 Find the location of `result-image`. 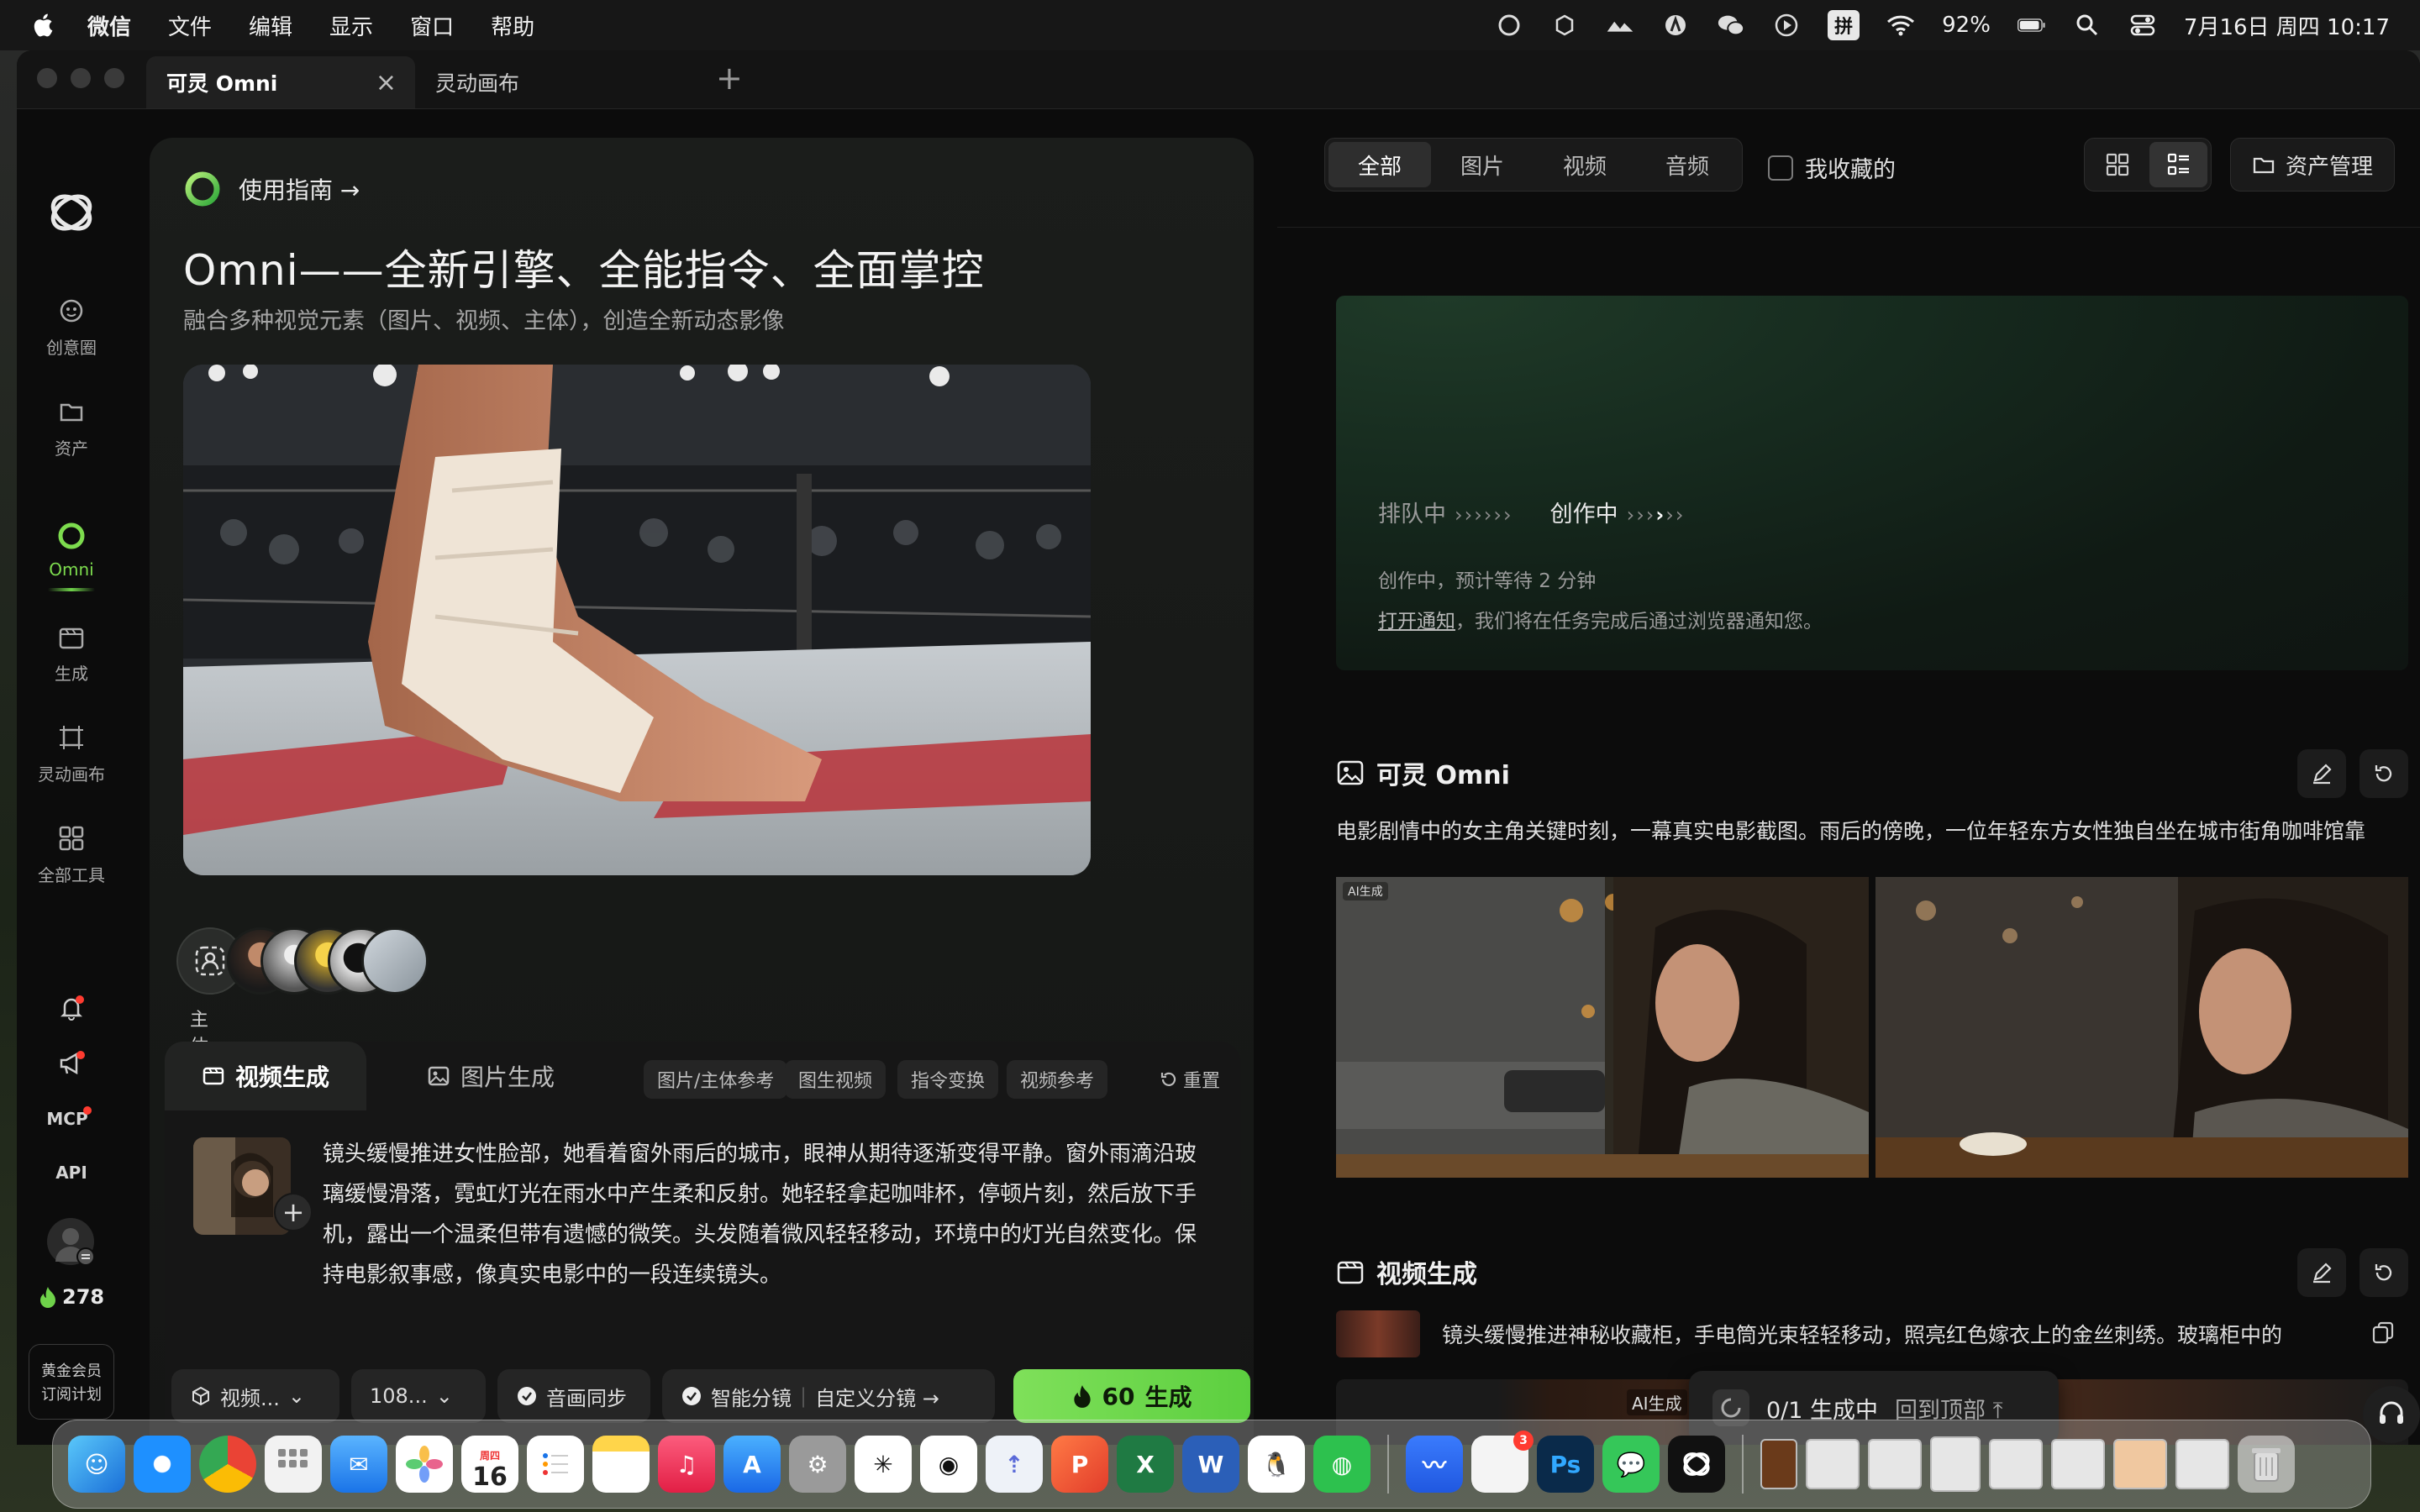

result-image is located at coordinates (2142, 1027).